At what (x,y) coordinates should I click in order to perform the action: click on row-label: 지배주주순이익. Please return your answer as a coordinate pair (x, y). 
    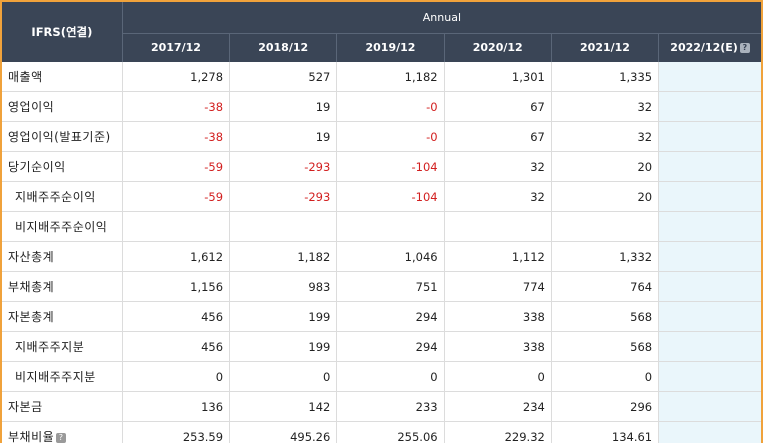
    Looking at the image, I should click on (62, 196).